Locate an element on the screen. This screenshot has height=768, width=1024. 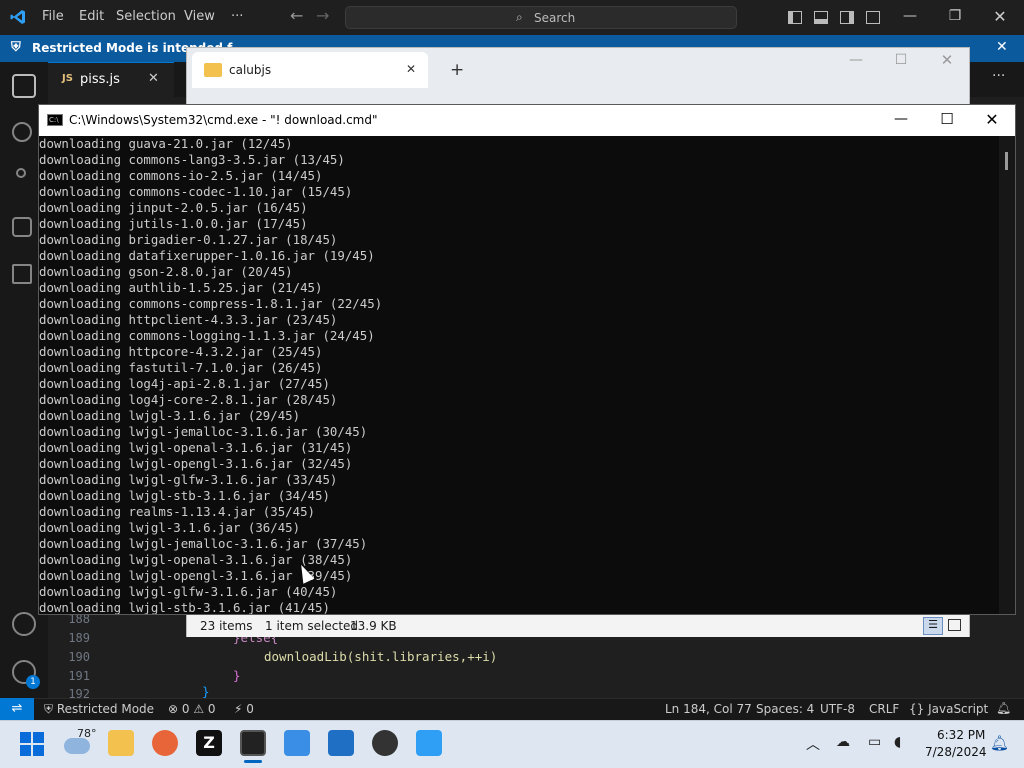
terminal-taskbar-icon is located at coordinates (253, 743).